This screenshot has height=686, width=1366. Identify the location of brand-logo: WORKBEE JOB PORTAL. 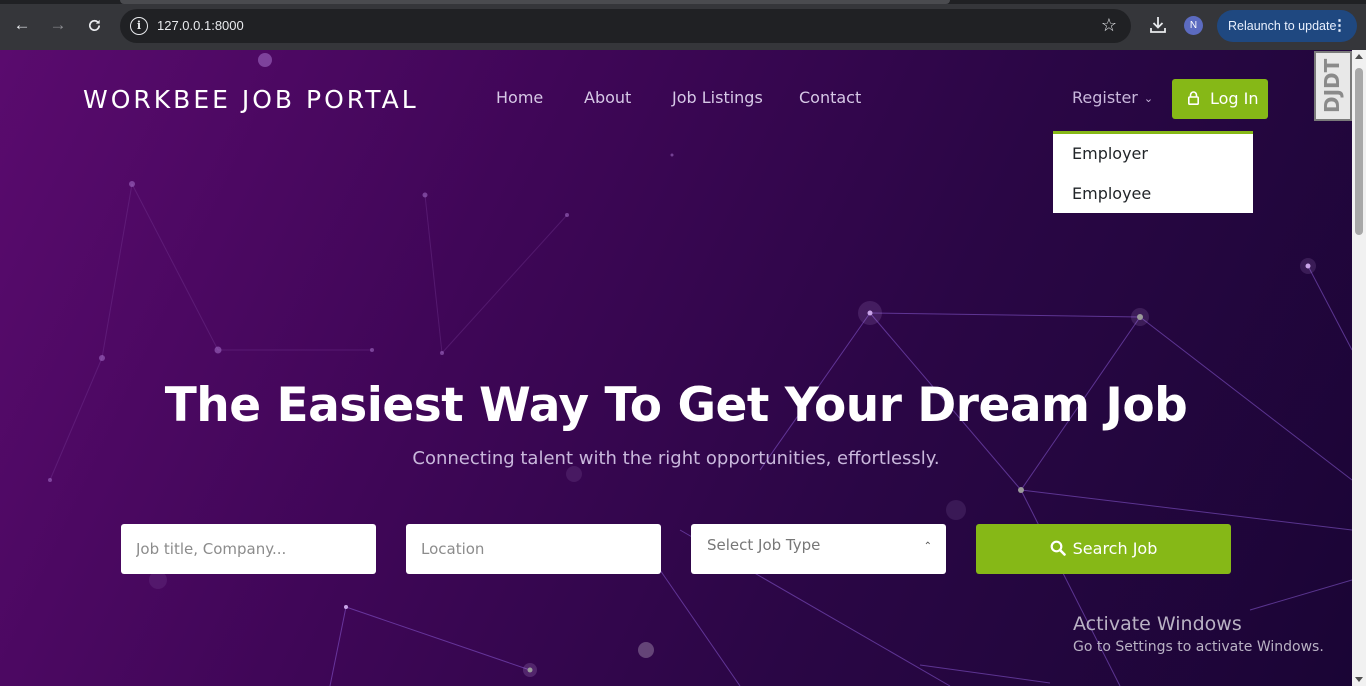
(251, 99).